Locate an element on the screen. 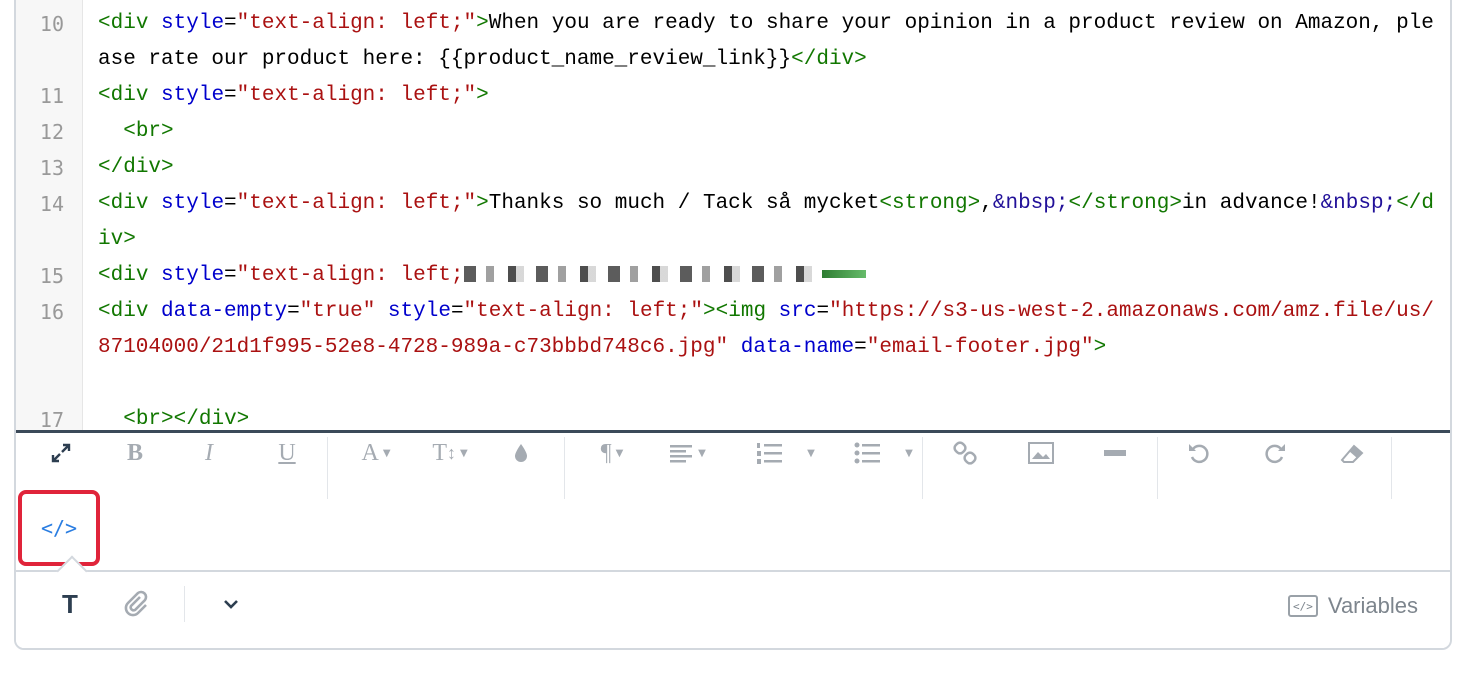  line-number: 15 is located at coordinates (51, 276).